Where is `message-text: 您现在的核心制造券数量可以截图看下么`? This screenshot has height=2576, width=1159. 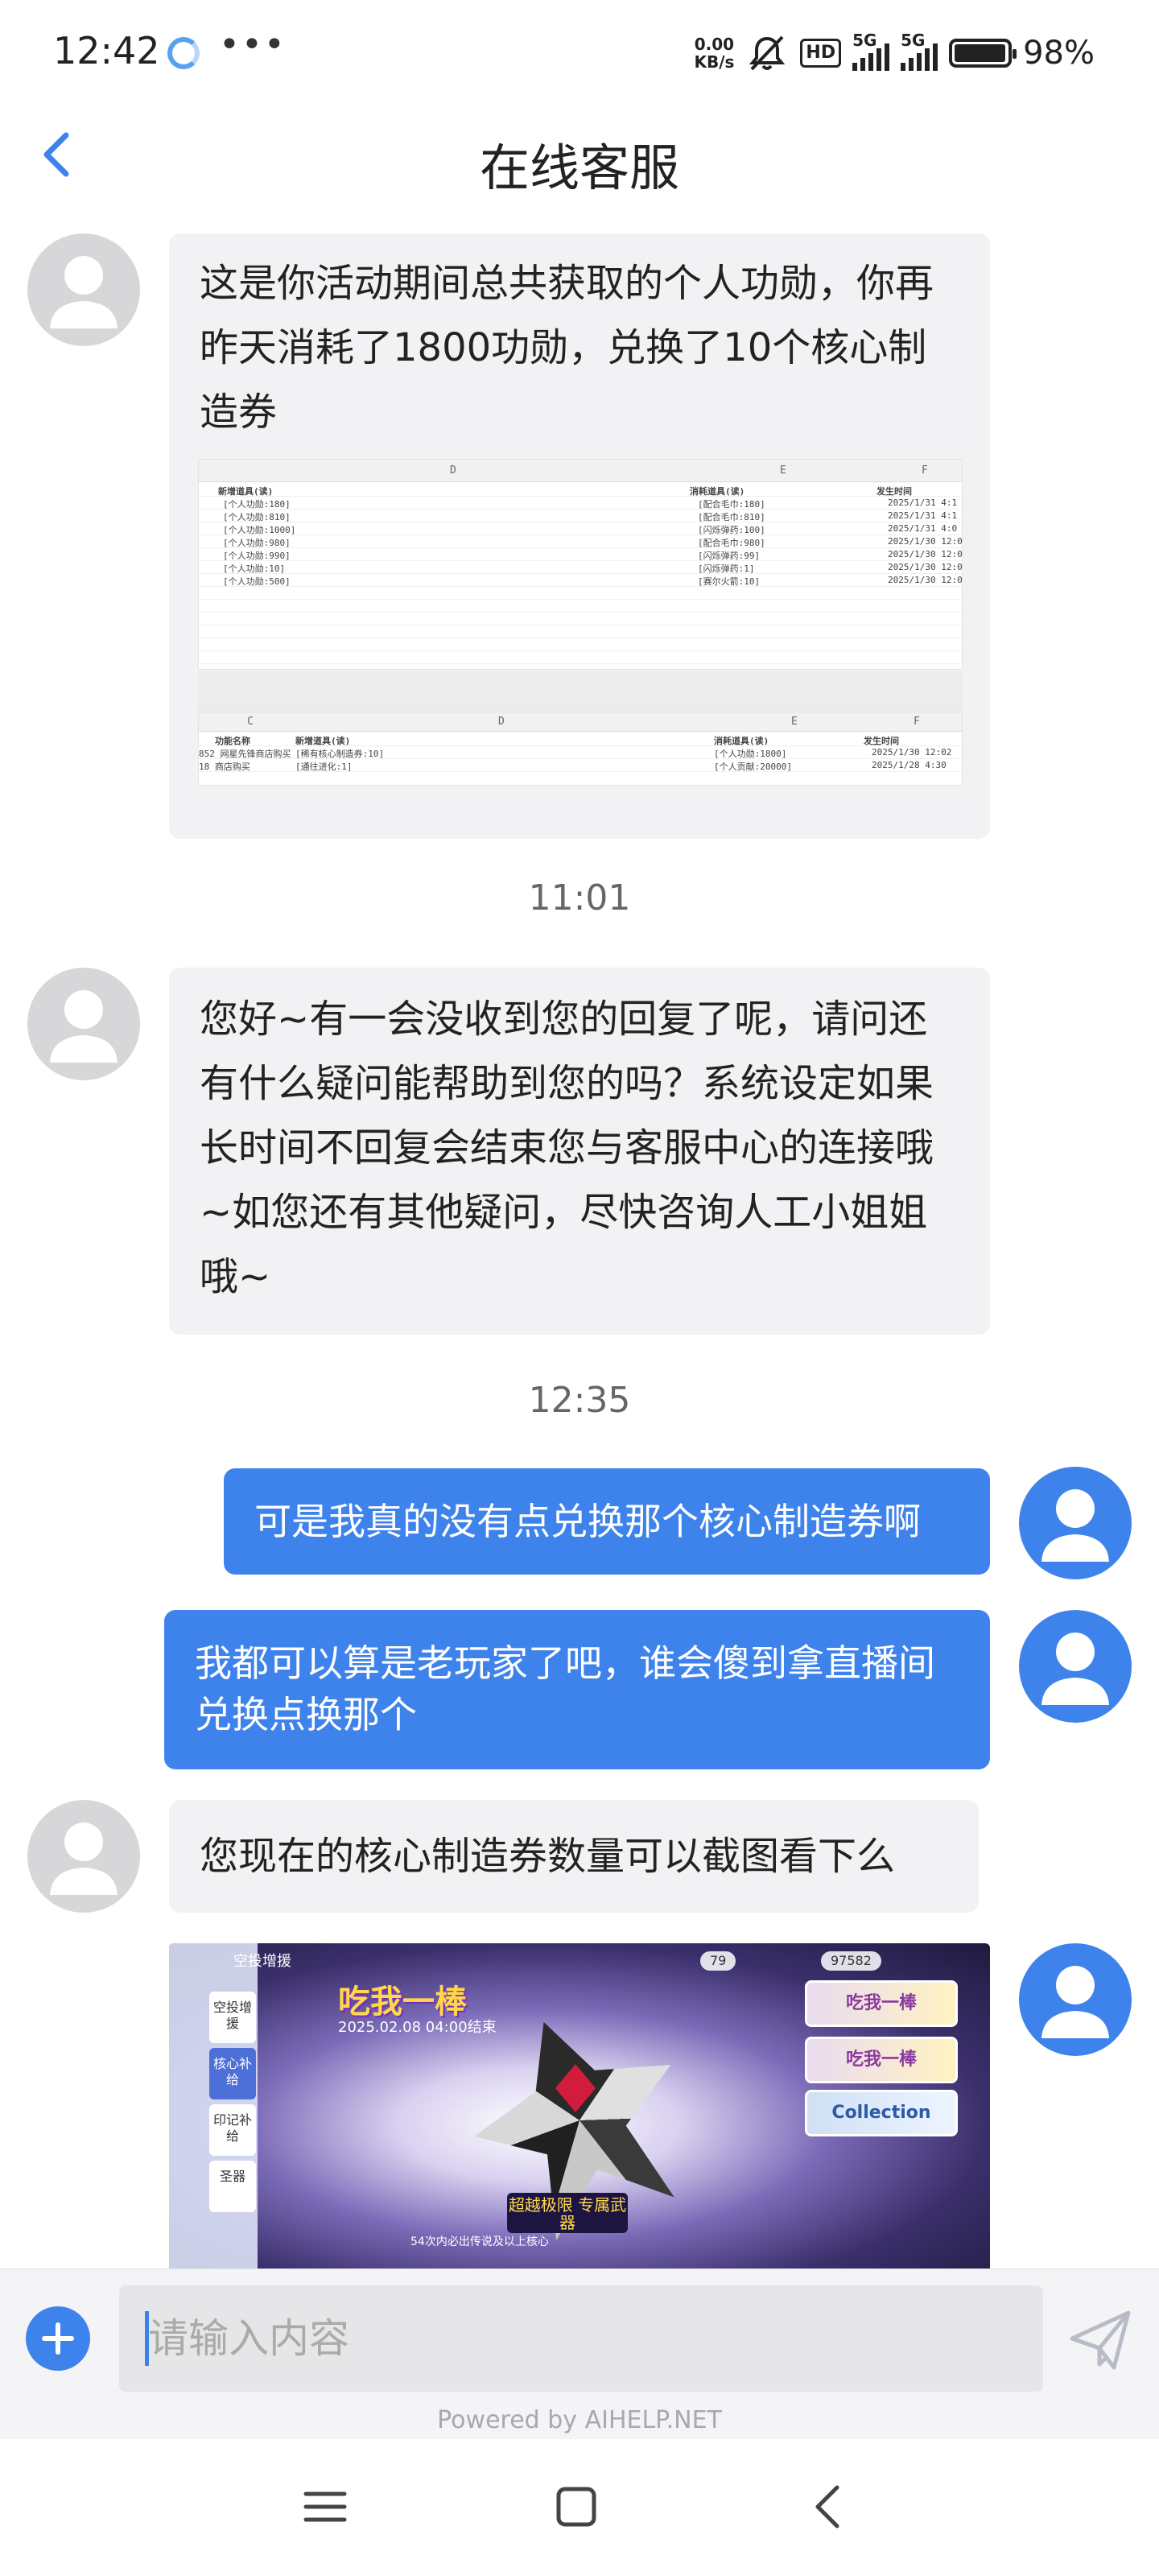
message-text: 您现在的核心制造券数量可以截图看下么 is located at coordinates (548, 1856).